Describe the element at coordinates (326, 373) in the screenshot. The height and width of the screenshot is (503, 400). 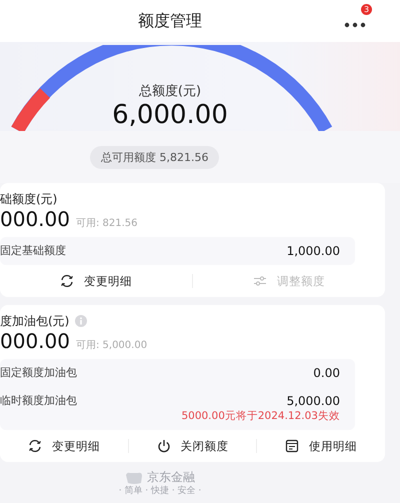
I see `row-value: 0.00` at that location.